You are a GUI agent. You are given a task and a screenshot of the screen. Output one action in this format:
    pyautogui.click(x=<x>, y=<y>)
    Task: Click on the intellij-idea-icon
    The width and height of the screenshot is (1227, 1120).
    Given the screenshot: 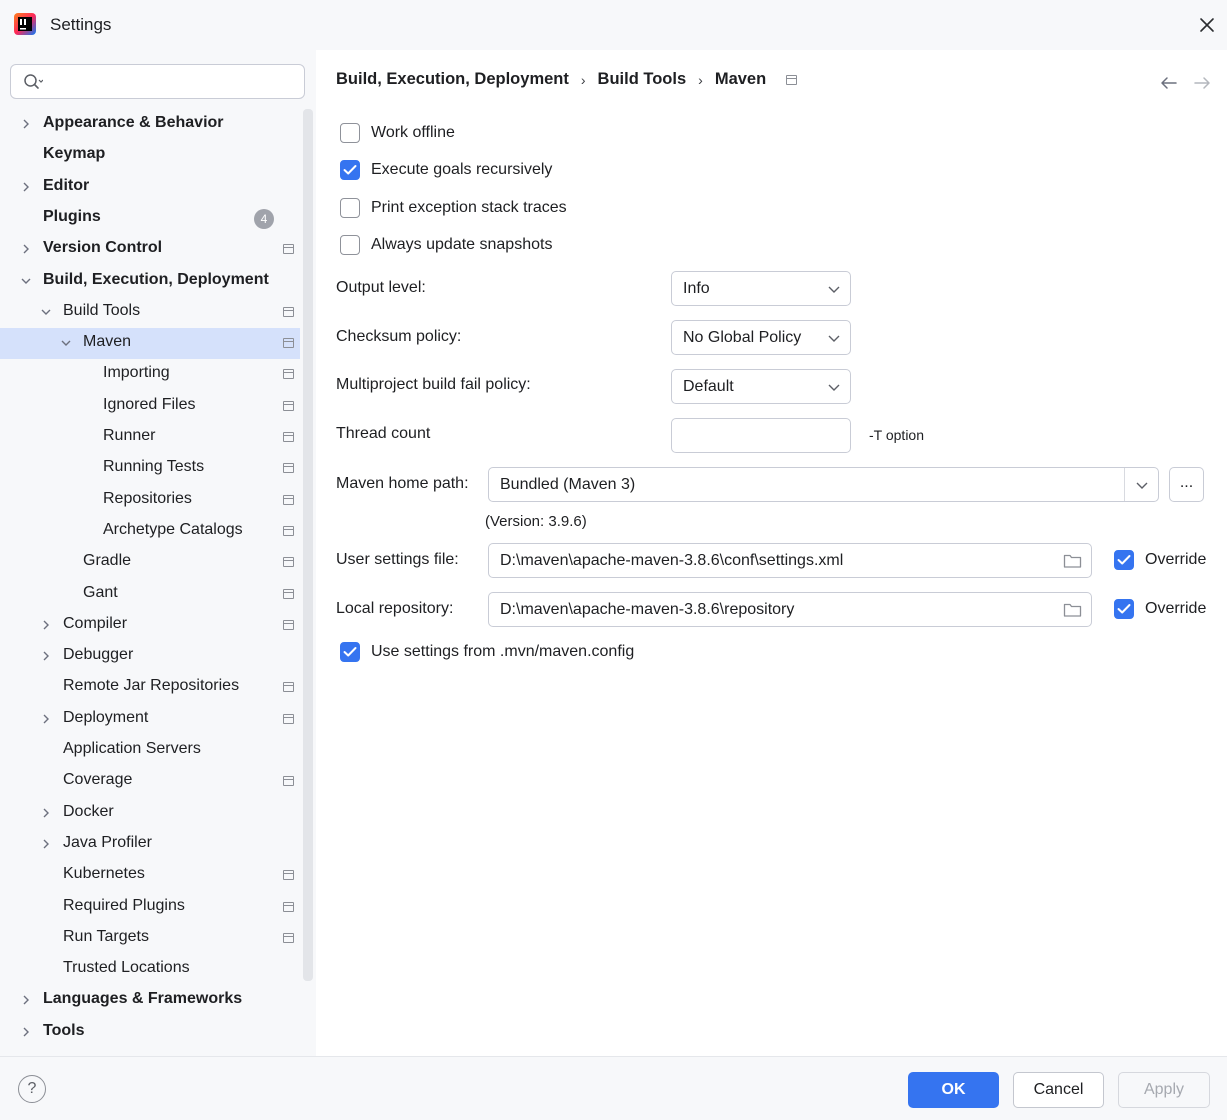 What is the action you would take?
    pyautogui.click(x=25, y=24)
    